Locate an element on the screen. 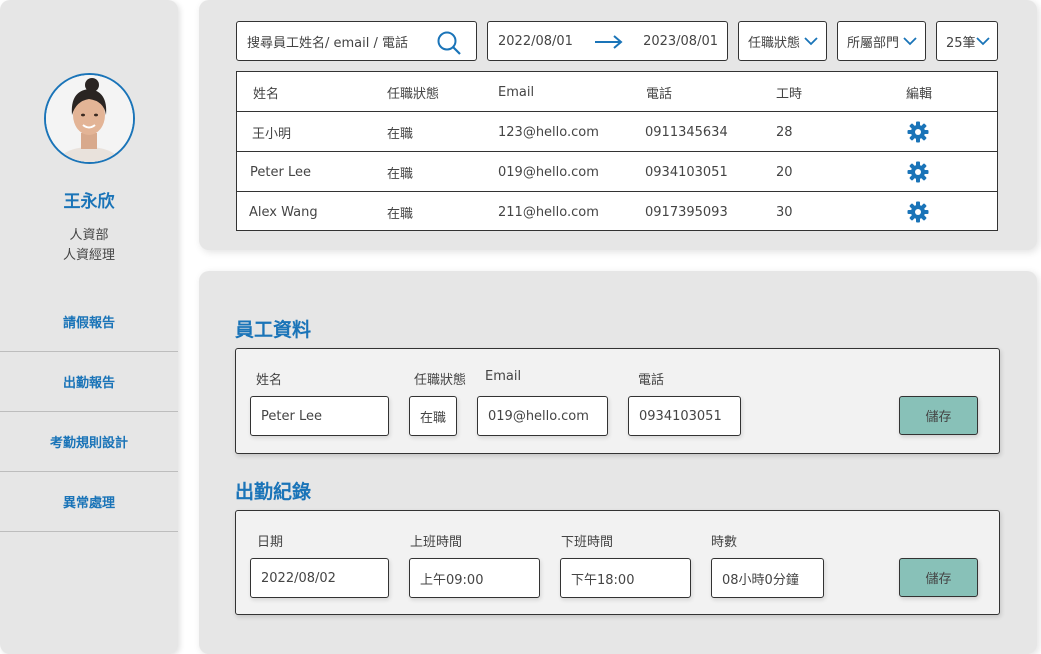  cell-phone: 0911345634 is located at coordinates (686, 132).